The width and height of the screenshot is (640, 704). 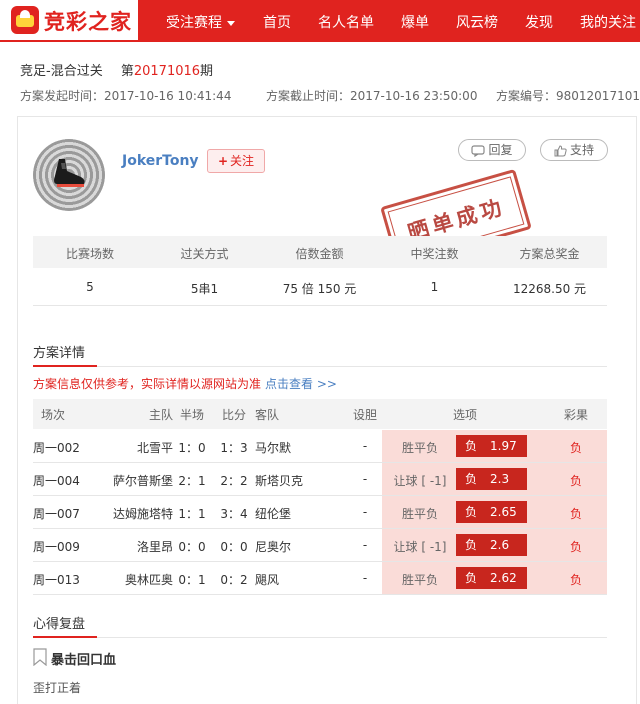 I want to click on nav-item-home: 首页, so click(x=277, y=22).